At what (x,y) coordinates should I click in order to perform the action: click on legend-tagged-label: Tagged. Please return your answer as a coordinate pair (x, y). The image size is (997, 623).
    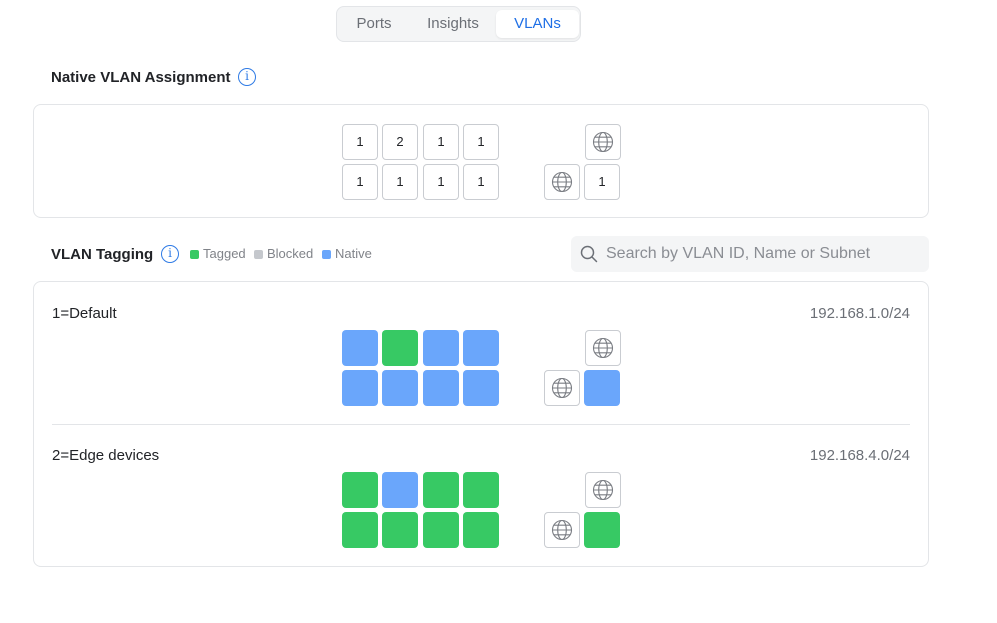
    Looking at the image, I should click on (224, 253).